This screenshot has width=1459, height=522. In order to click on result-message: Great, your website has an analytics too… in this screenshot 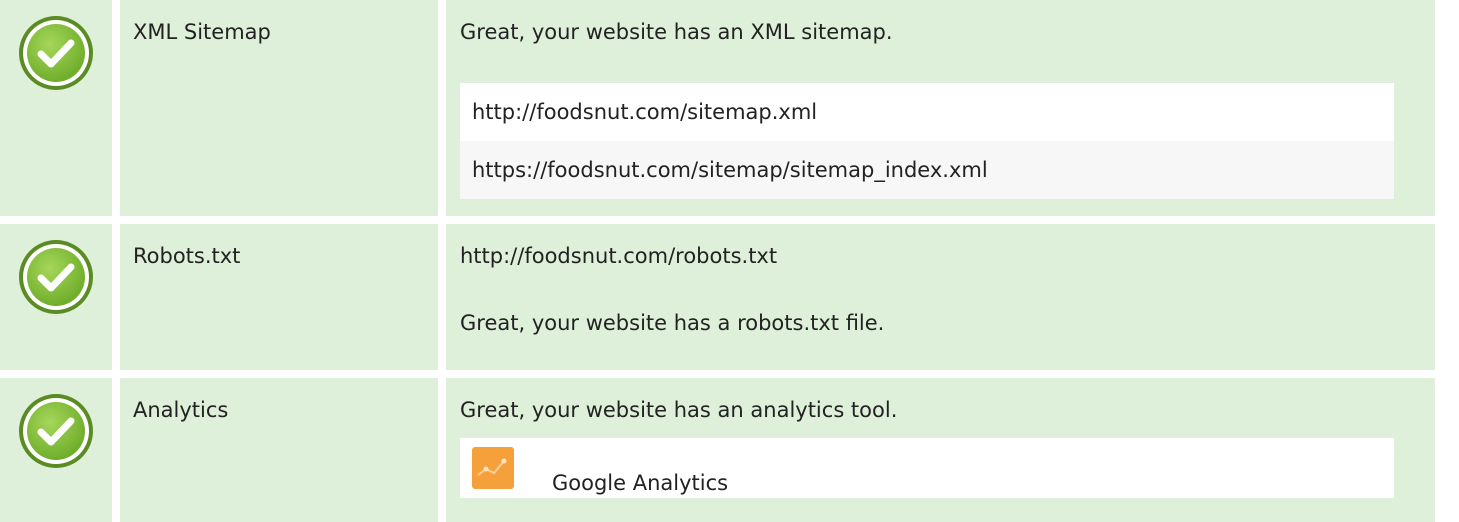, I will do `click(679, 410)`.